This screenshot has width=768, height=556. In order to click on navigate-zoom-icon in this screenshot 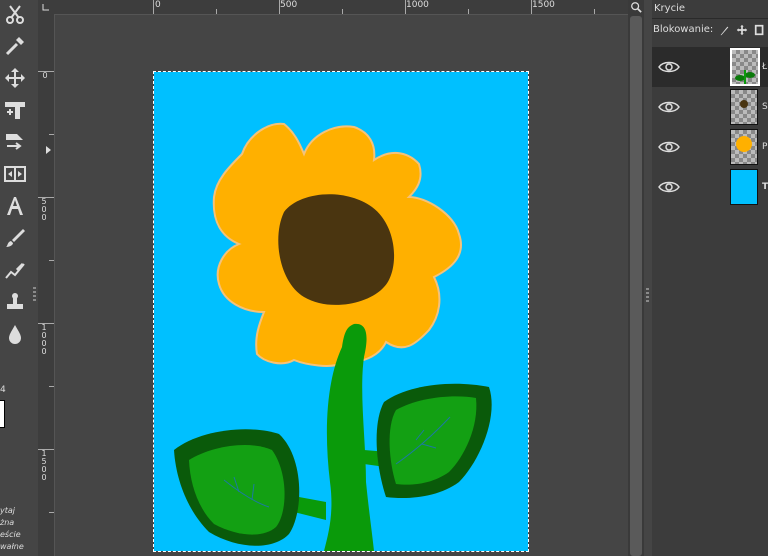, I will do `click(636, 7)`.